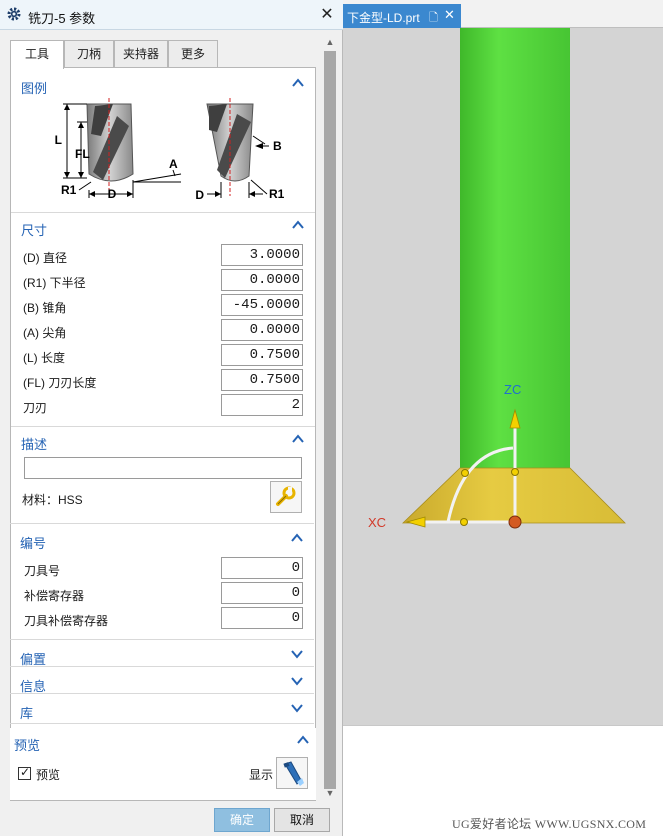  What do you see at coordinates (58, 140) in the screenshot?
I see `legend-label-l: L` at bounding box center [58, 140].